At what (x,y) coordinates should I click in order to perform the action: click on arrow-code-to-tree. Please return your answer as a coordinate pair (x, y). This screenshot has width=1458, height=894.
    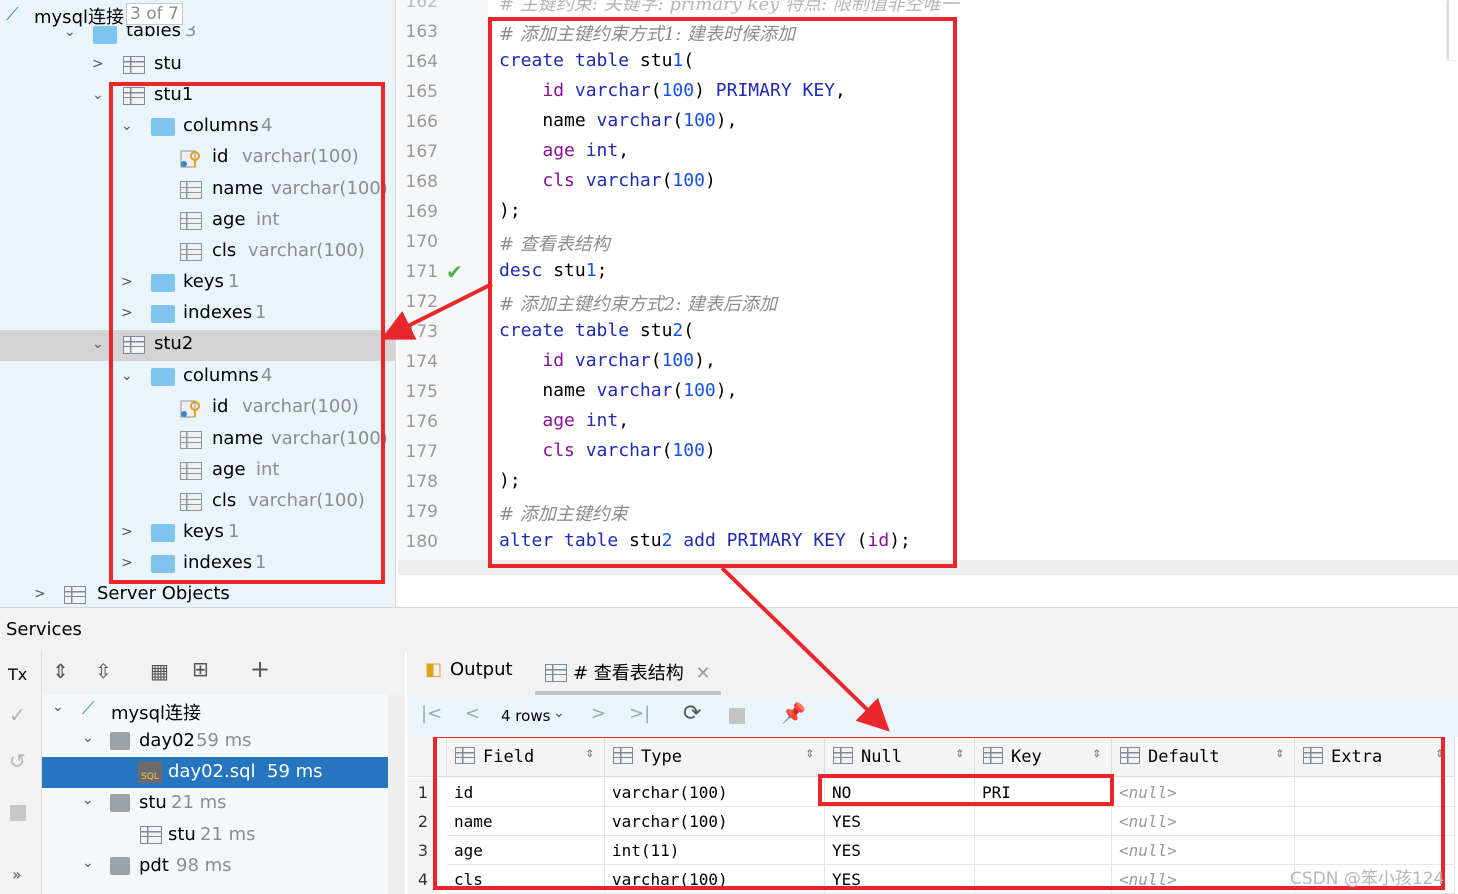
    Looking at the image, I should click on (436, 311).